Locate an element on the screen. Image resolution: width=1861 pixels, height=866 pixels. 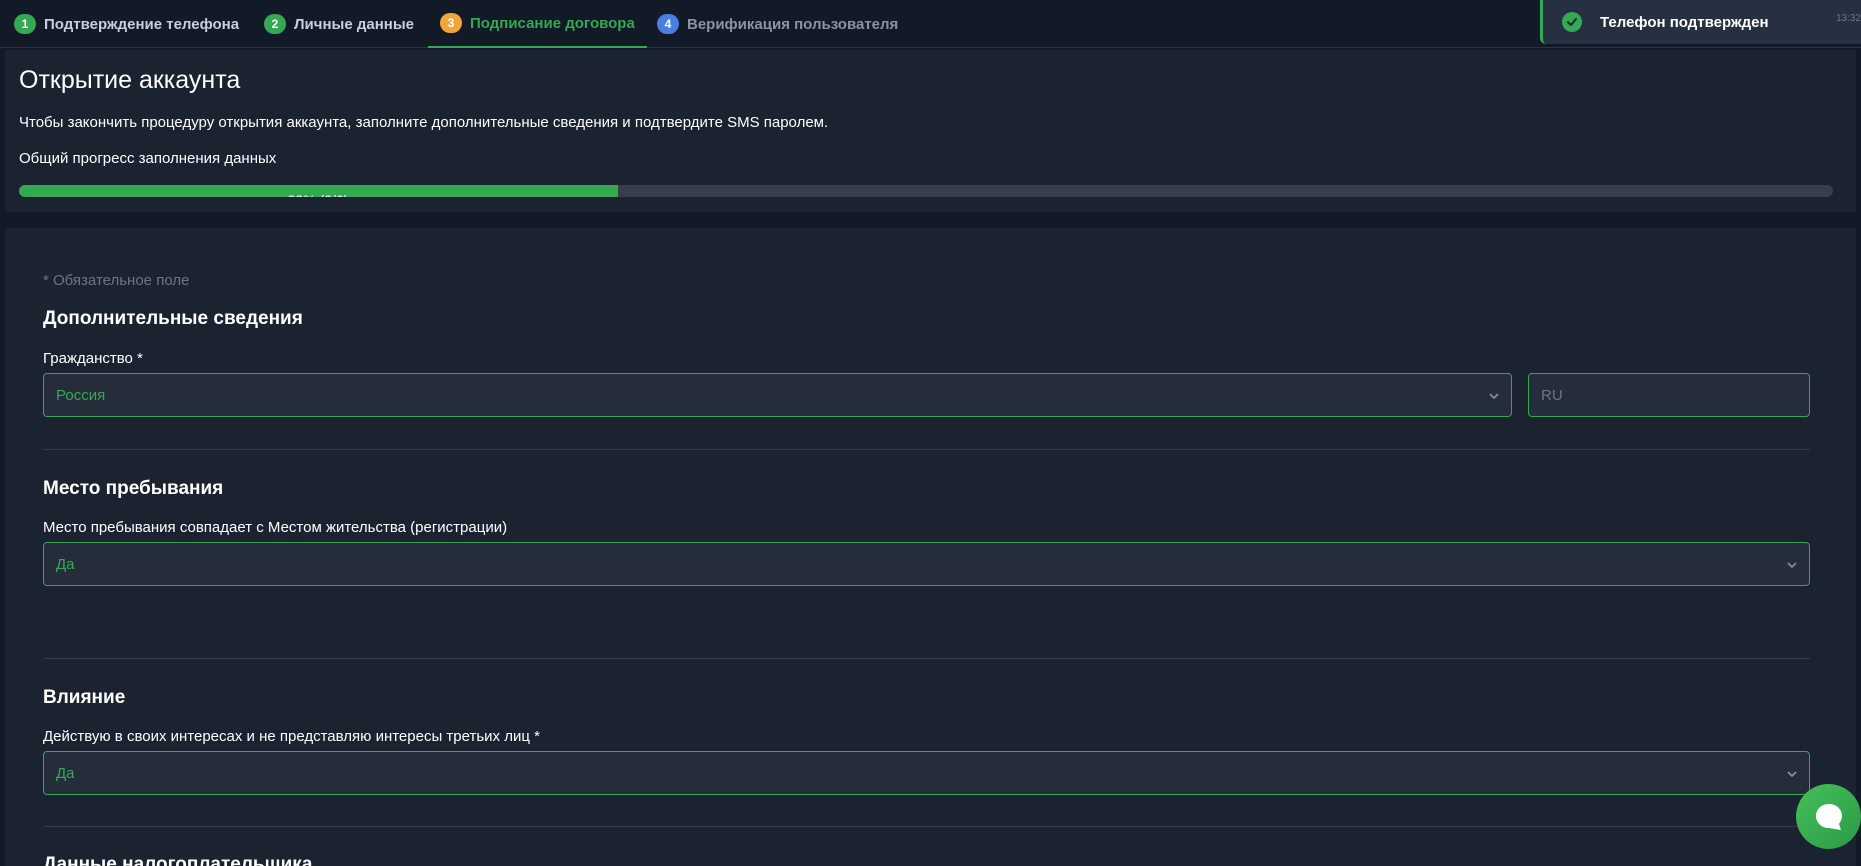
section-title-influence: Влияние is located at coordinates (84, 697).